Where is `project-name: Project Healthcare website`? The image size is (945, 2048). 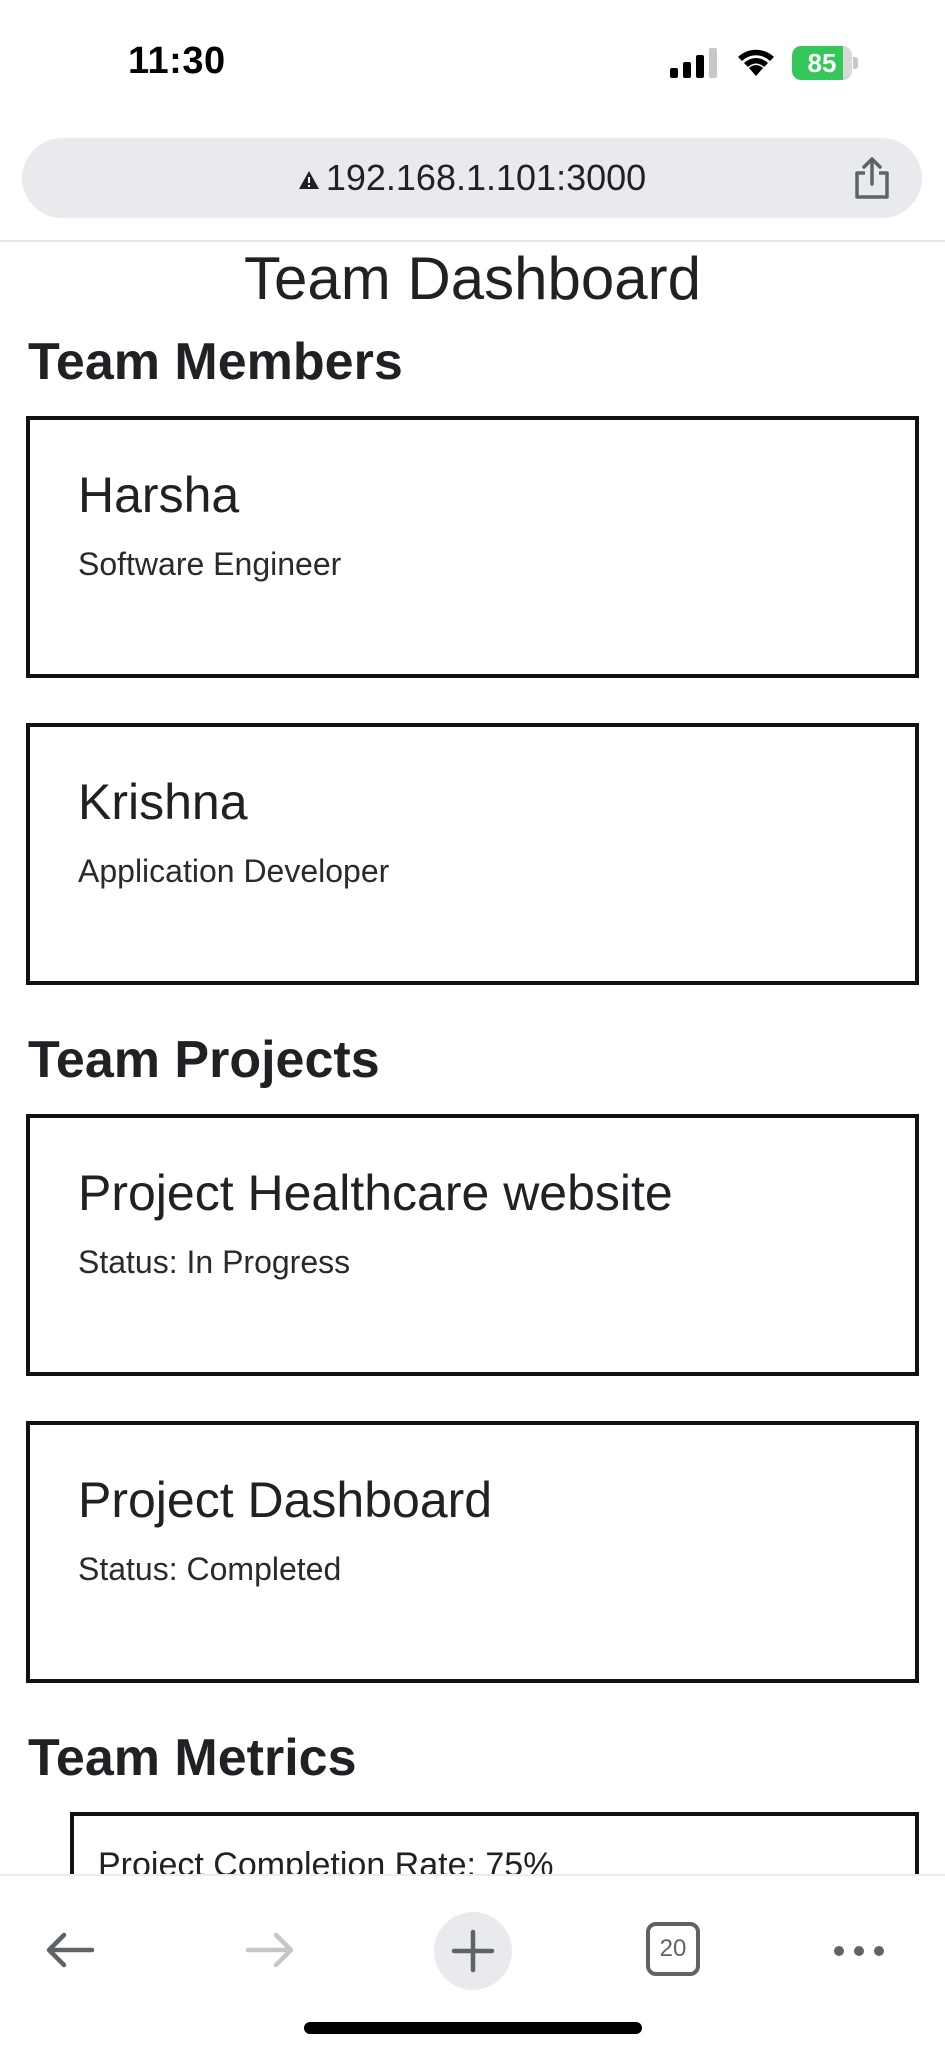 project-name: Project Healthcare website is located at coordinates (375, 1193).